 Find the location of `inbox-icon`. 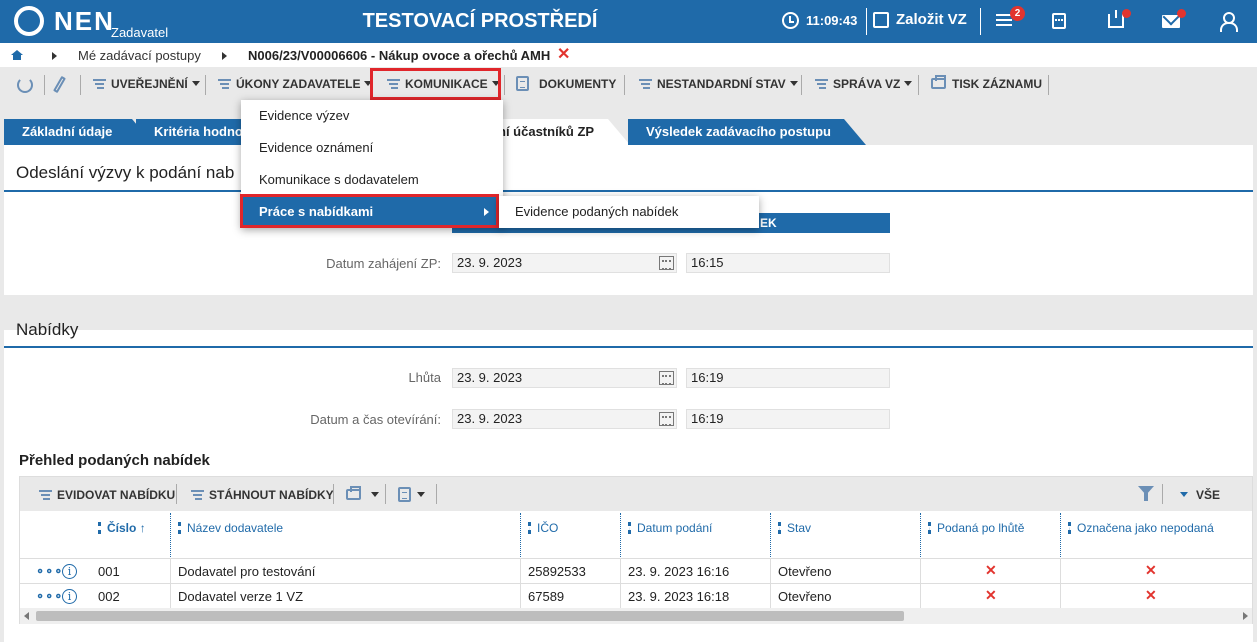

inbox-icon is located at coordinates (1116, 19).